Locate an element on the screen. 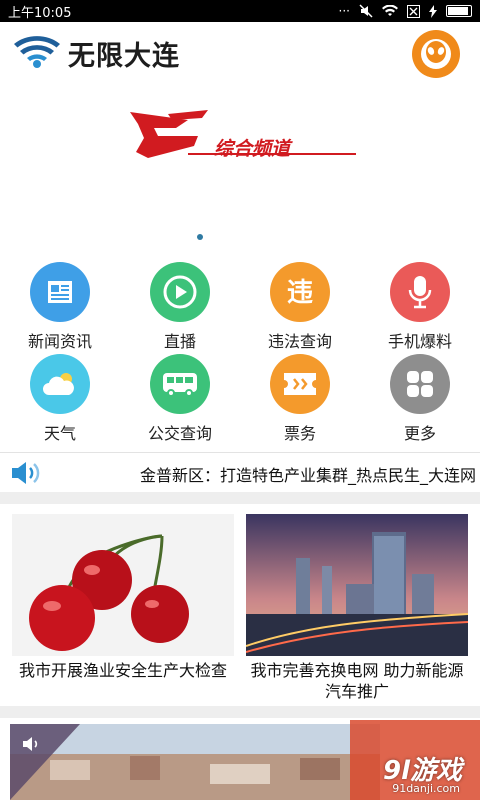  more-grid-icon is located at coordinates (420, 384).